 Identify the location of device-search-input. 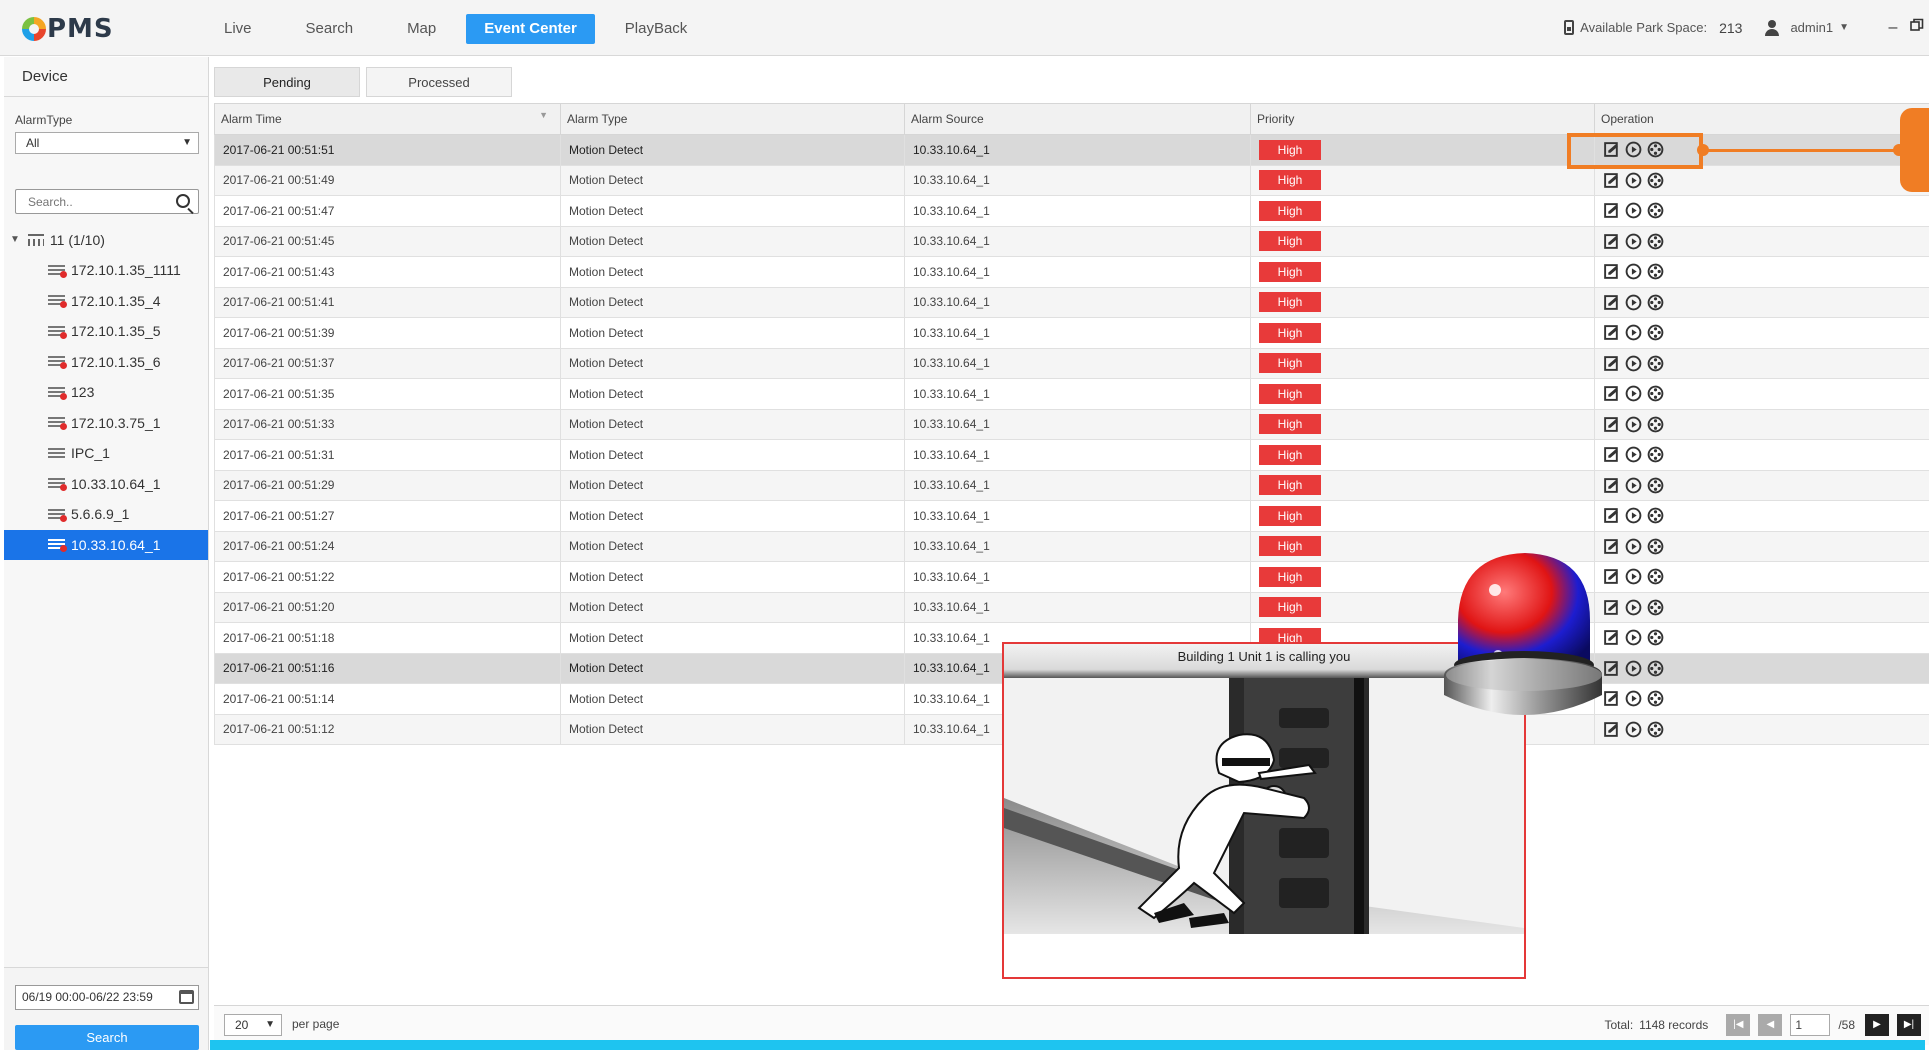
(91, 201).